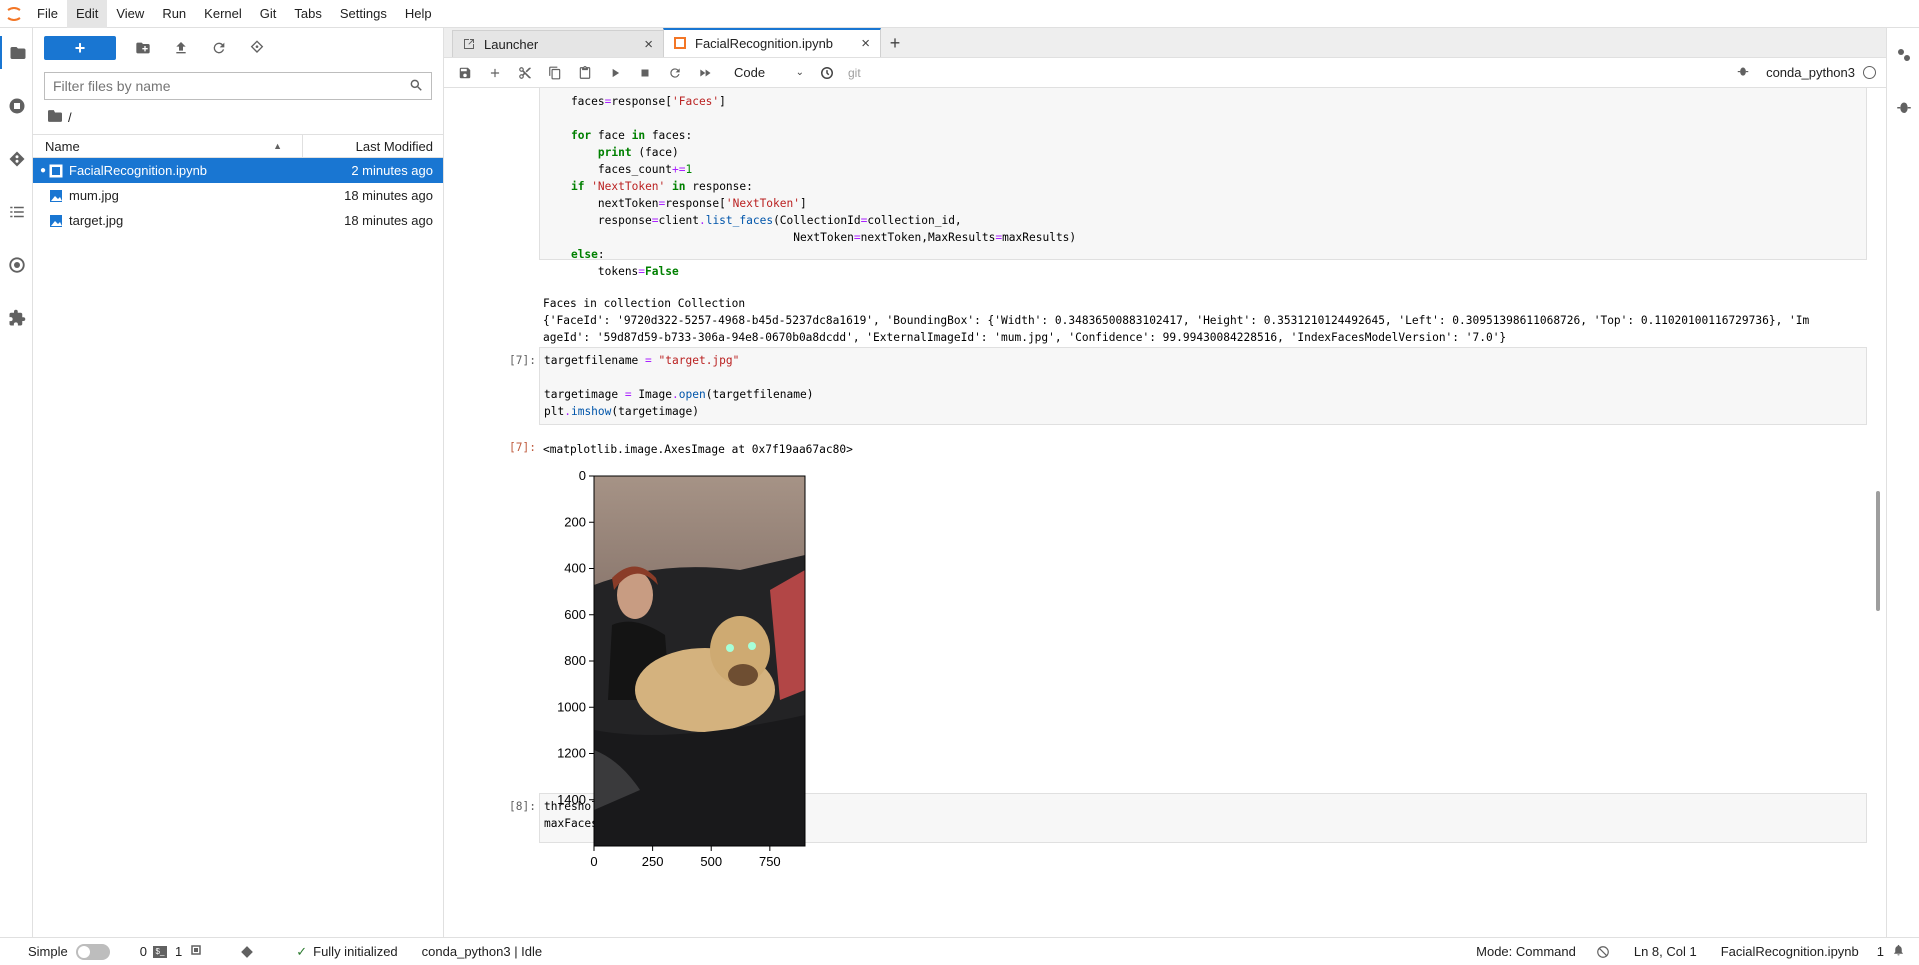 This screenshot has width=1919, height=965. Describe the element at coordinates (1165, 73) in the screenshot. I see `notebook-toolbar: Code ⌄ git conda_python3` at that location.